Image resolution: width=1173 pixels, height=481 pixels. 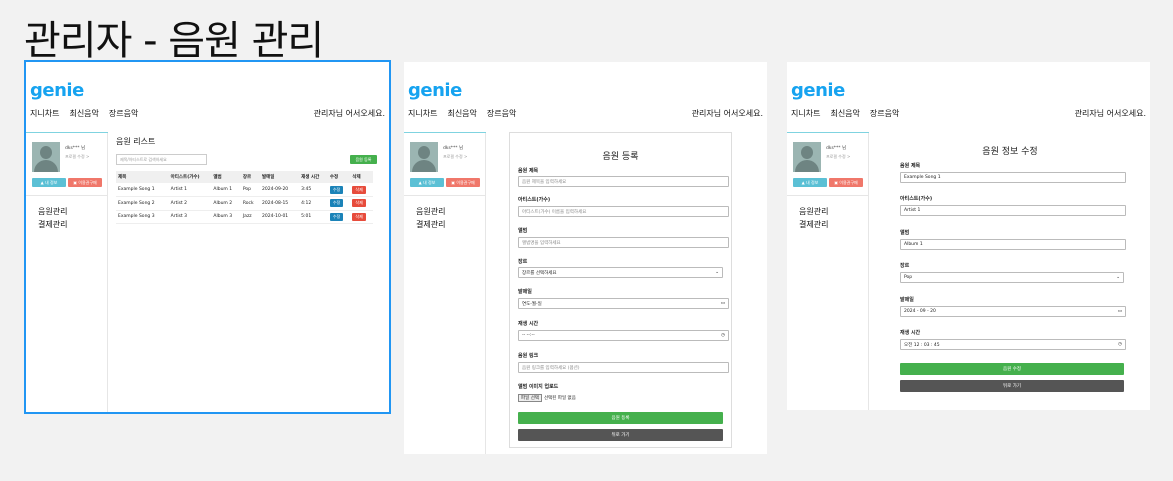 What do you see at coordinates (361, 177) in the screenshot?
I see `col-header: 삭제` at bounding box center [361, 177].